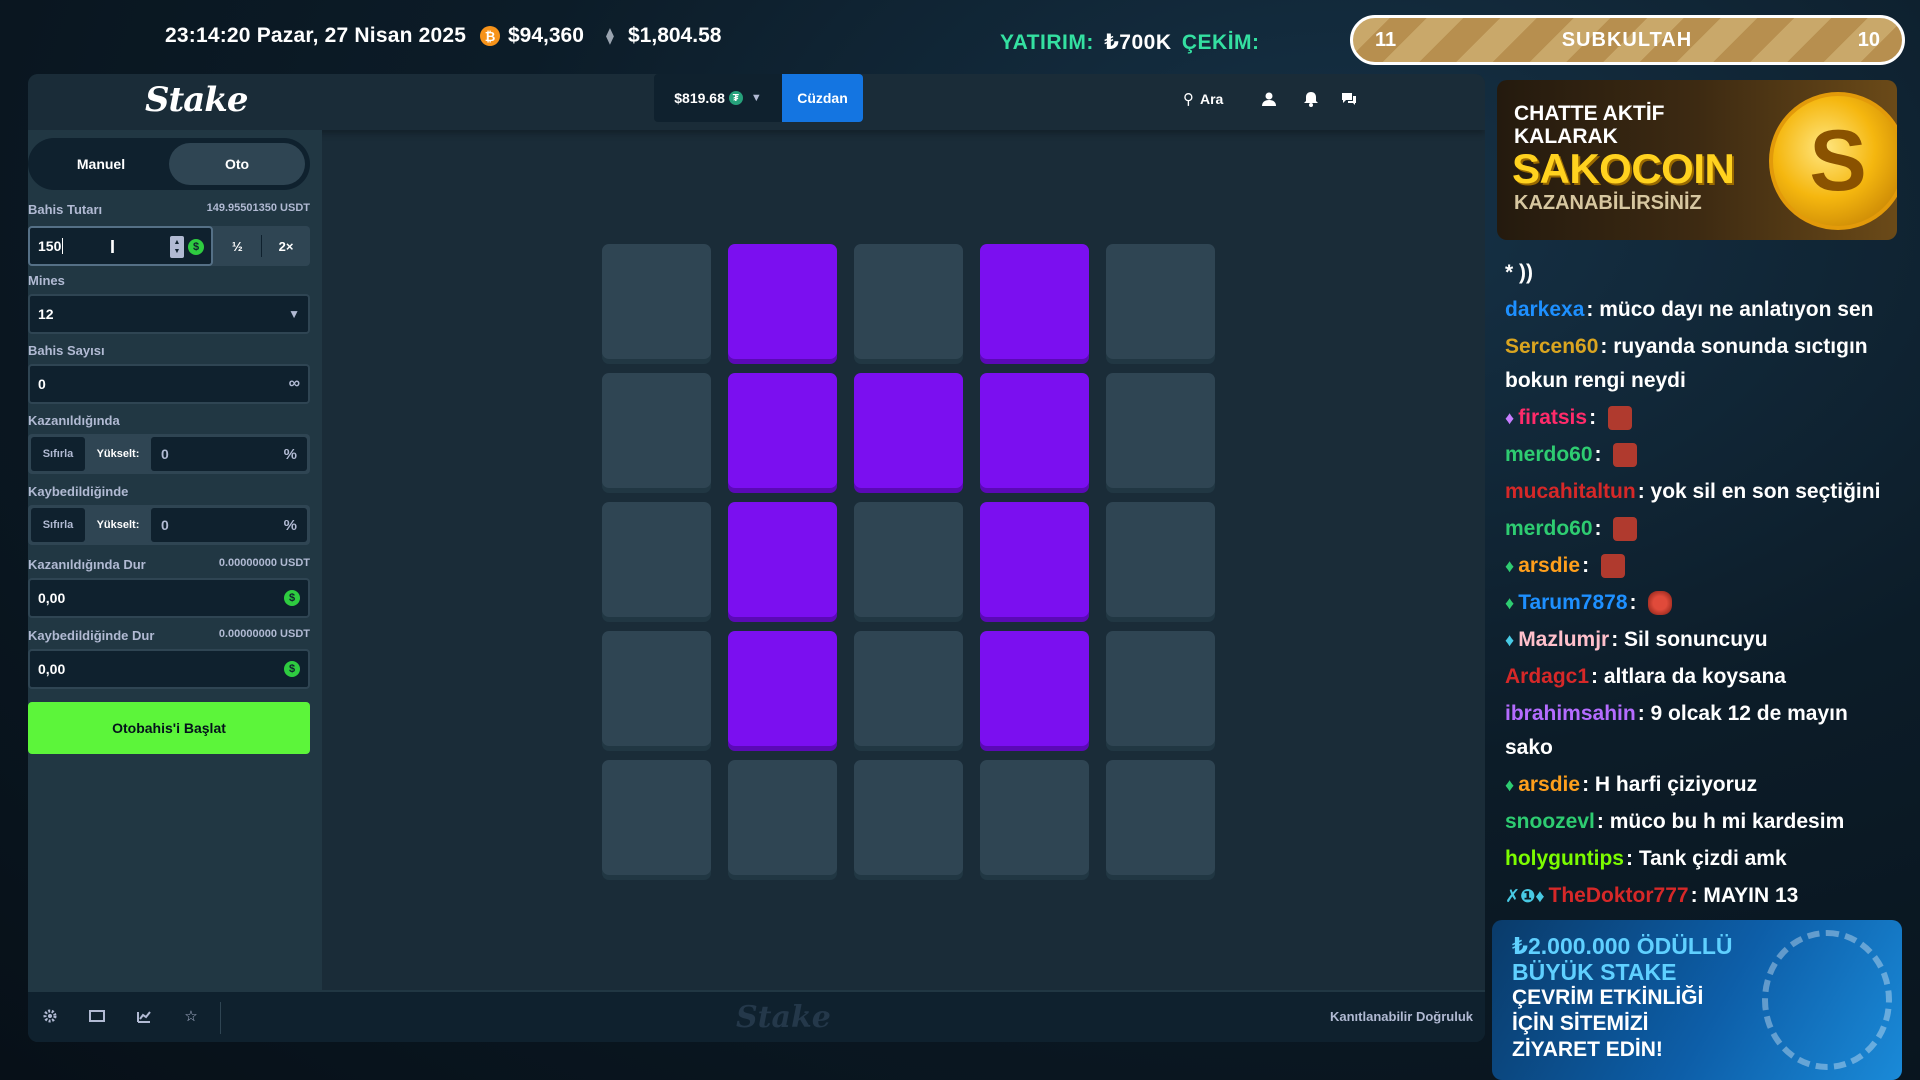  I want to click on chat-text: MAYIN 13, so click(1751, 895).